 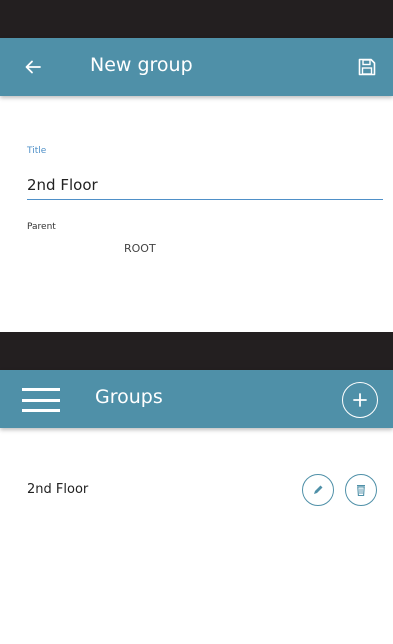 I want to click on parent-select: ROOT, so click(x=140, y=248).